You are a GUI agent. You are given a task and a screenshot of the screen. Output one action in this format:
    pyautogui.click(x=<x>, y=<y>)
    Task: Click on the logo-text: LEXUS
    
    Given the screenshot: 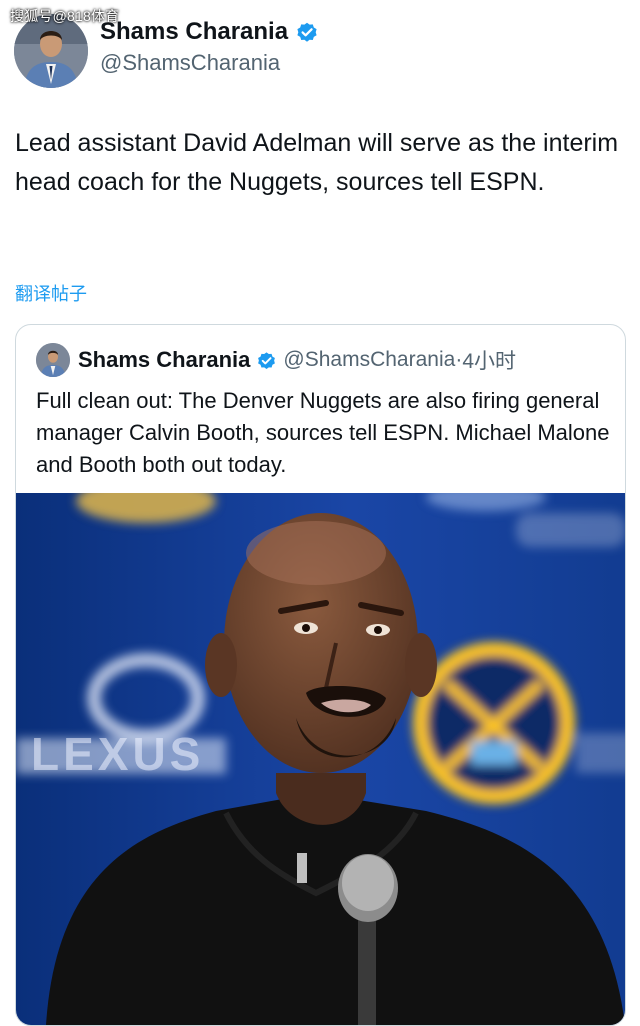 What is the action you would take?
    pyautogui.click(x=117, y=754)
    